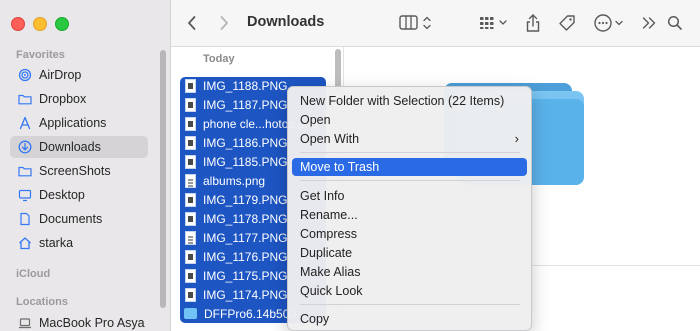 Image resolution: width=700 pixels, height=331 pixels. What do you see at coordinates (409, 120) in the screenshot?
I see `menu-item-open: Open` at bounding box center [409, 120].